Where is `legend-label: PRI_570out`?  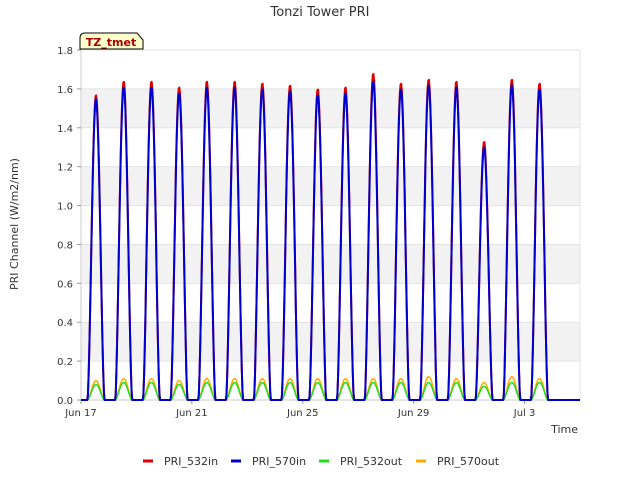 legend-label: PRI_570out is located at coordinates (468, 461).